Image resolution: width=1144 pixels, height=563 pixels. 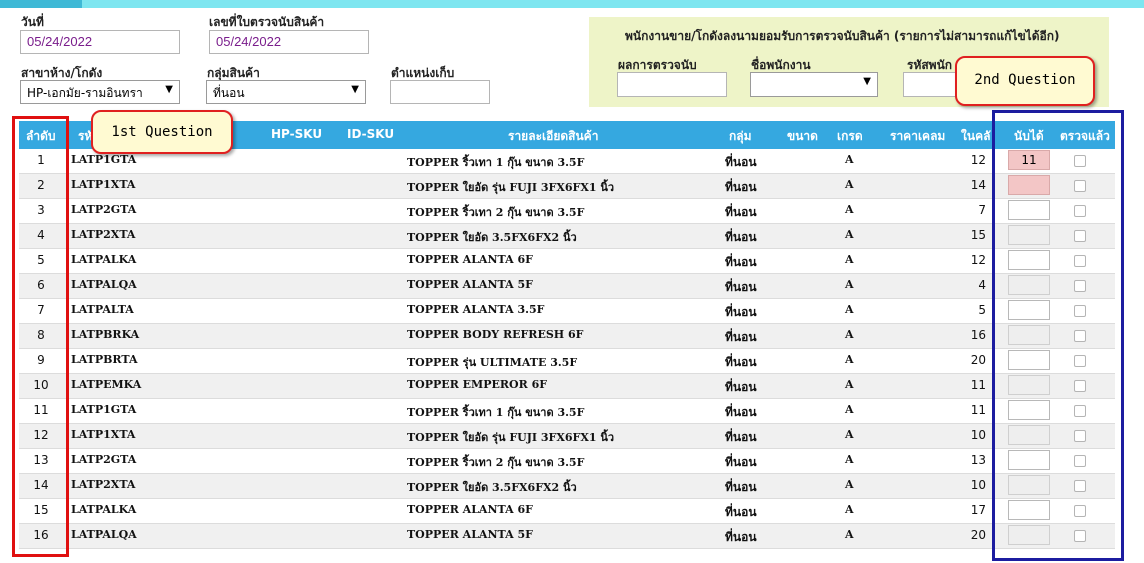 I want to click on second-question-highlight, so click(x=1058, y=335).